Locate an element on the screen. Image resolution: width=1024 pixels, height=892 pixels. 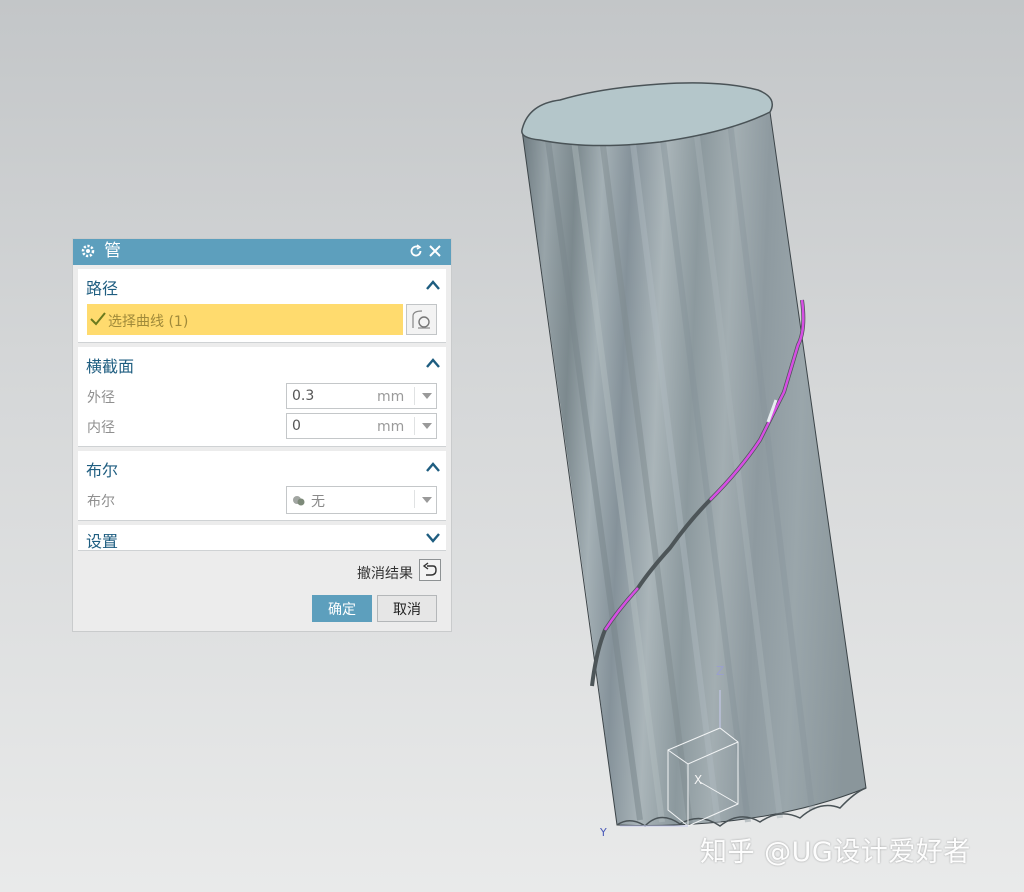
settings-group-header: 设置 is located at coordinates (102, 540).